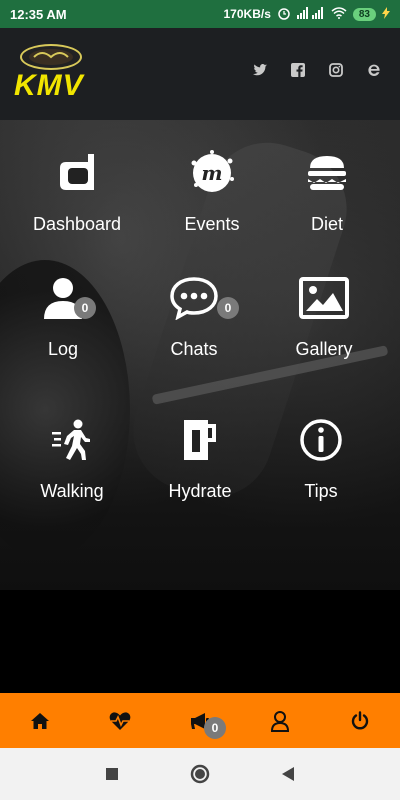  What do you see at coordinates (212, 224) in the screenshot?
I see `tile-label: Events` at bounding box center [212, 224].